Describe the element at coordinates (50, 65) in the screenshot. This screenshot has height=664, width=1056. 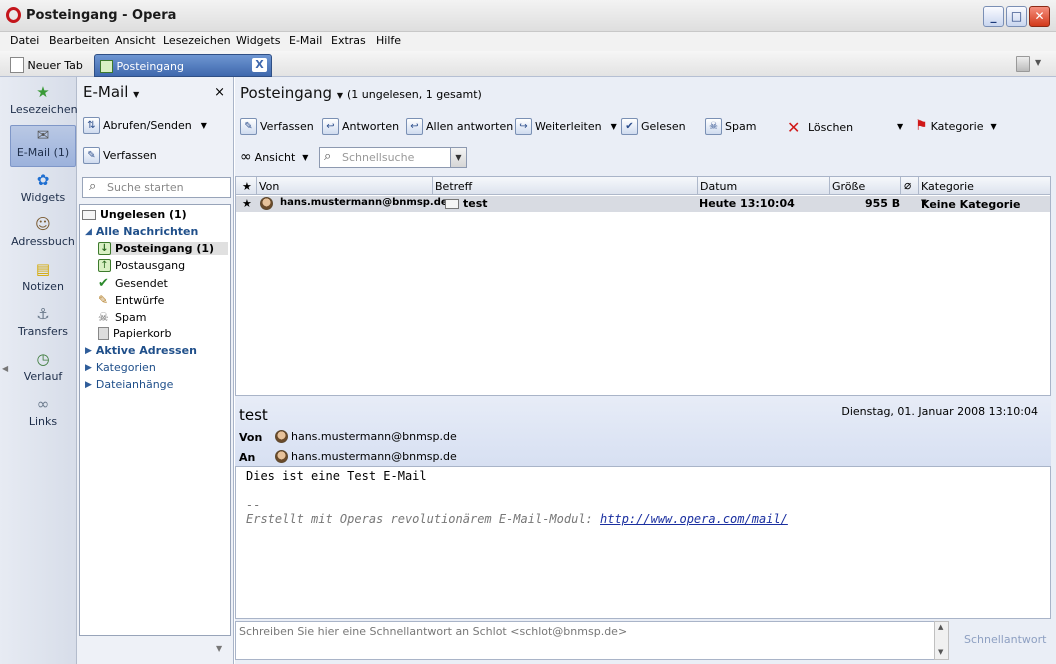
I see `tab-new: Neuer Tab` at that location.